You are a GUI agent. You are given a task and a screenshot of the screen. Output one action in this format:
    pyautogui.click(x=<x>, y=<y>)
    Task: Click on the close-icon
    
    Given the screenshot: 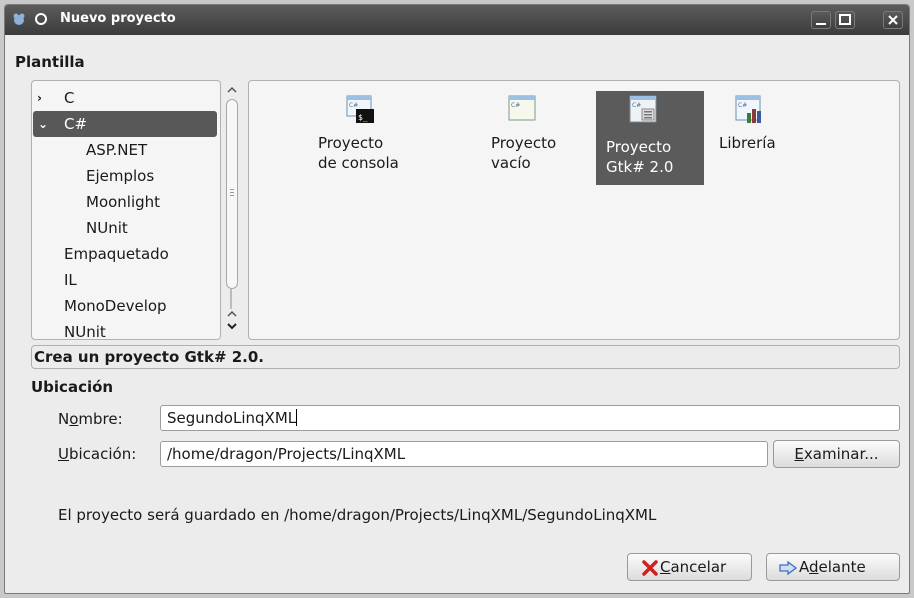 What is the action you would take?
    pyautogui.click(x=893, y=20)
    